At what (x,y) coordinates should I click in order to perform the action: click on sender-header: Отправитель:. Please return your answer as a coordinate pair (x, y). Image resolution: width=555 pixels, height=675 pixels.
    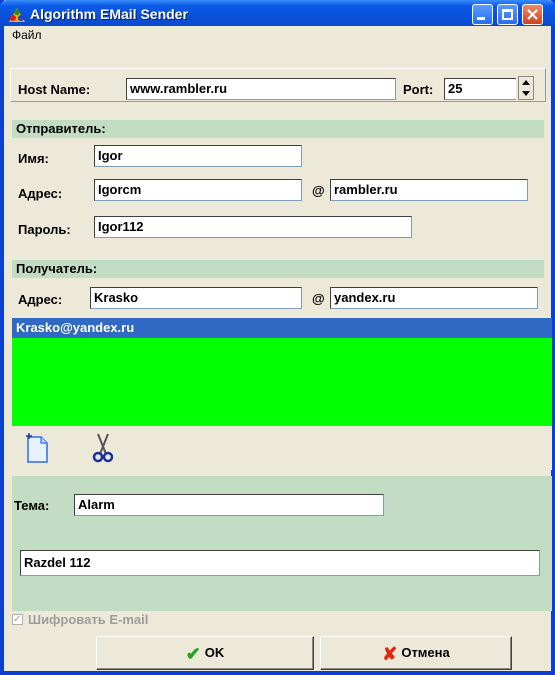
    Looking at the image, I should click on (278, 129).